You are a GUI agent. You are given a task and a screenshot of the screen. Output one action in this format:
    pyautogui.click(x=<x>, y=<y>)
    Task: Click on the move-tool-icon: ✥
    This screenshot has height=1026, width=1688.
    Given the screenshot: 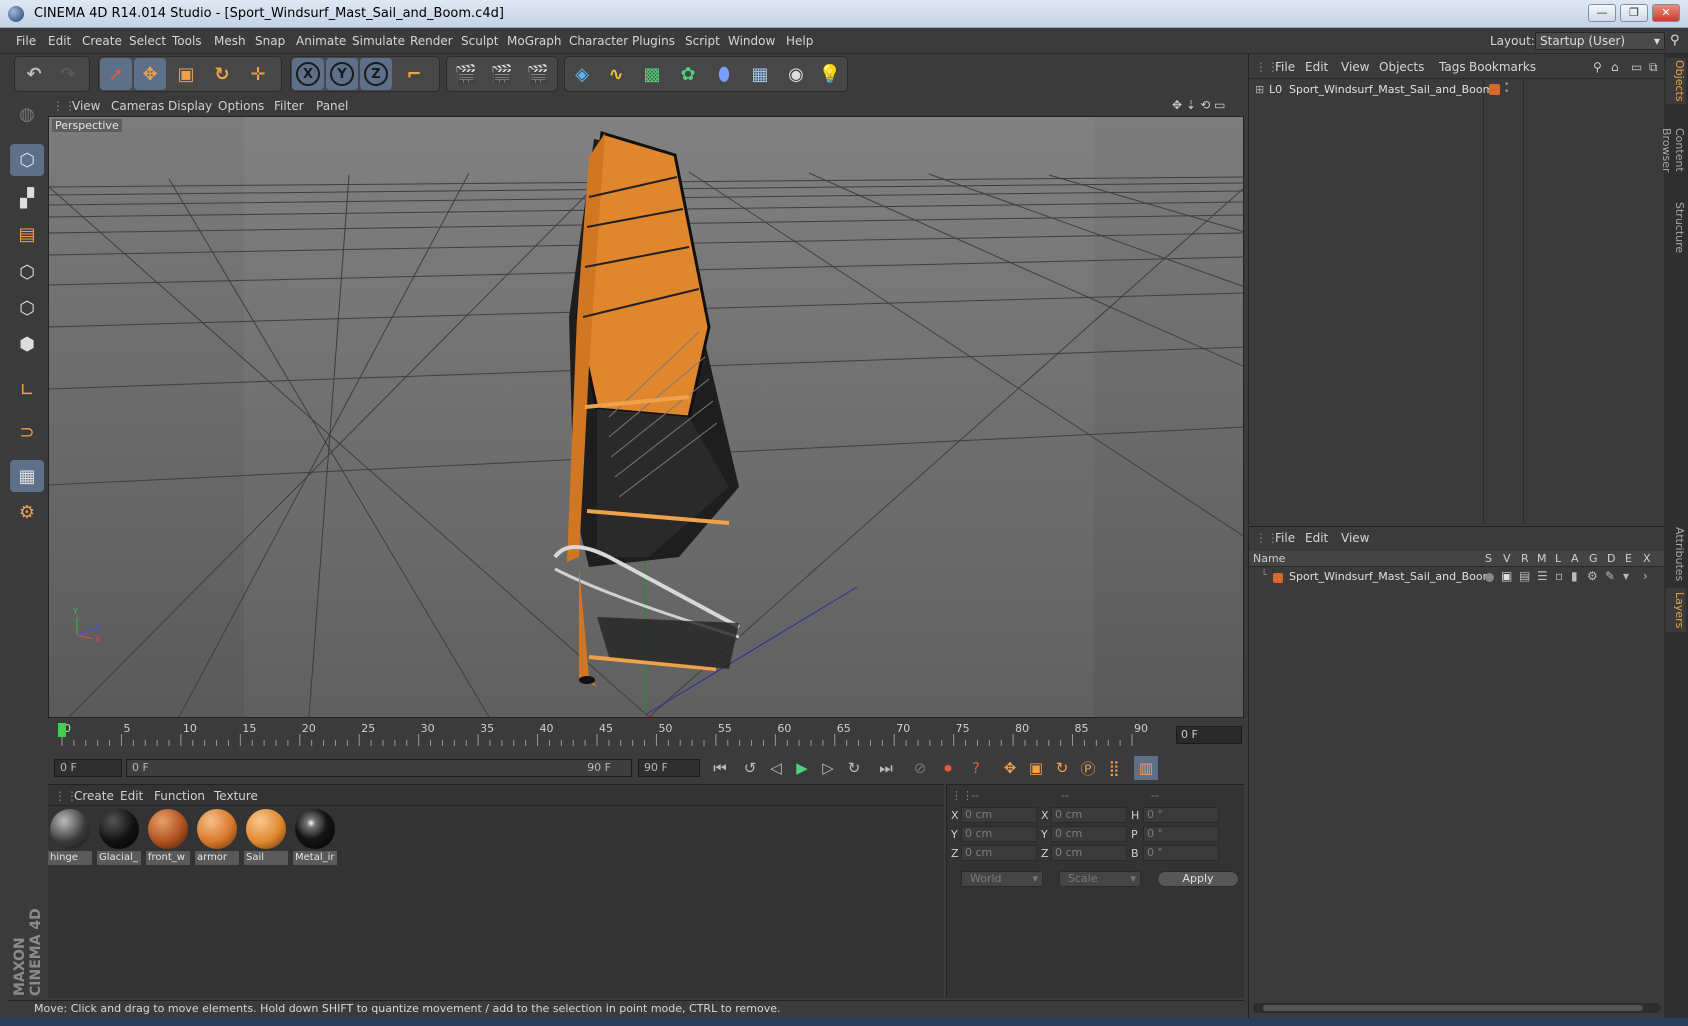 What is the action you would take?
    pyautogui.click(x=150, y=74)
    